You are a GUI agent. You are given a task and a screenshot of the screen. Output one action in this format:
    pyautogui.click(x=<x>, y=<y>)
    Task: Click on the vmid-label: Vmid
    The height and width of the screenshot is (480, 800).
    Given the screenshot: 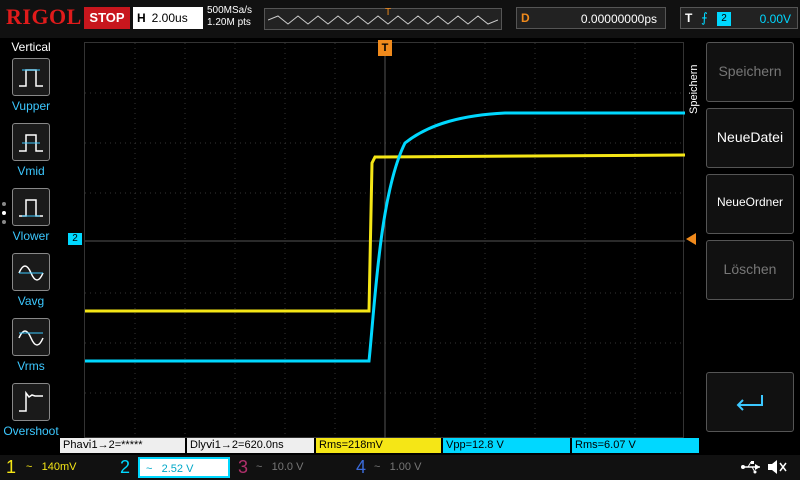 What is the action you would take?
    pyautogui.click(x=31, y=171)
    